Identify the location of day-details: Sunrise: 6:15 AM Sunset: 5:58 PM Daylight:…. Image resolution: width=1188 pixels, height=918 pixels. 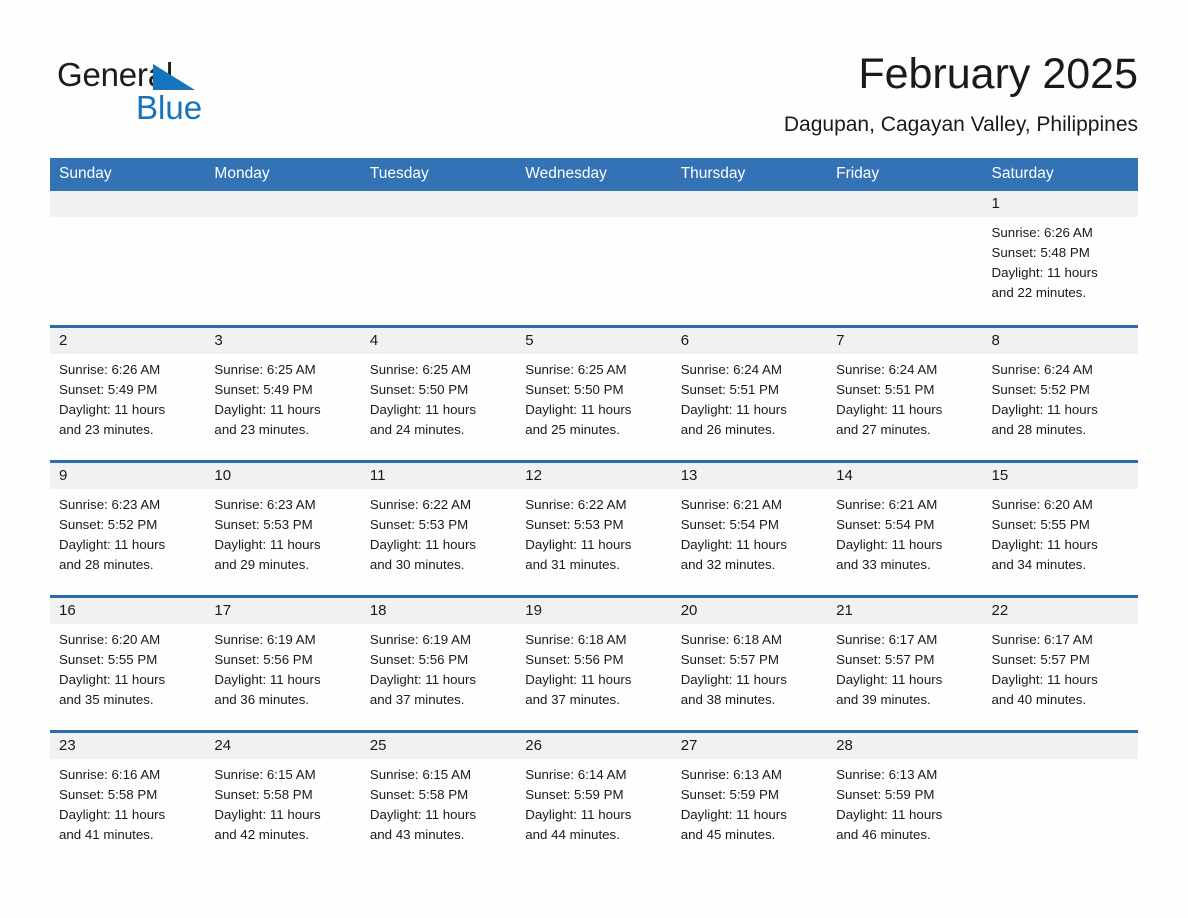
(282, 802).